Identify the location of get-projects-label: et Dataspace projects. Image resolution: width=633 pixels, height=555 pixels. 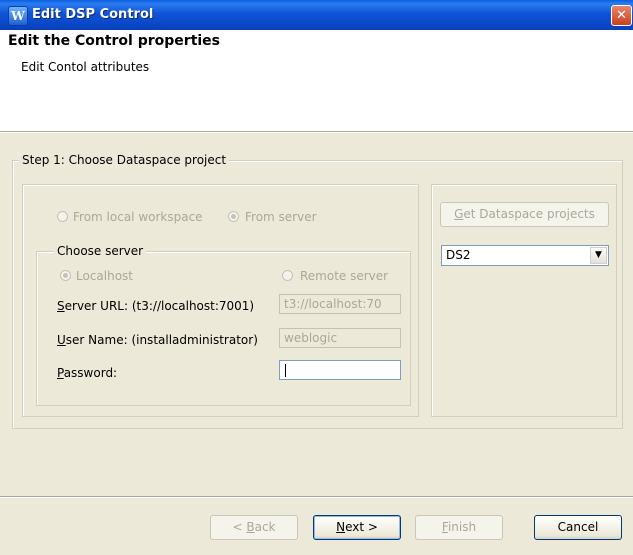
(529, 214).